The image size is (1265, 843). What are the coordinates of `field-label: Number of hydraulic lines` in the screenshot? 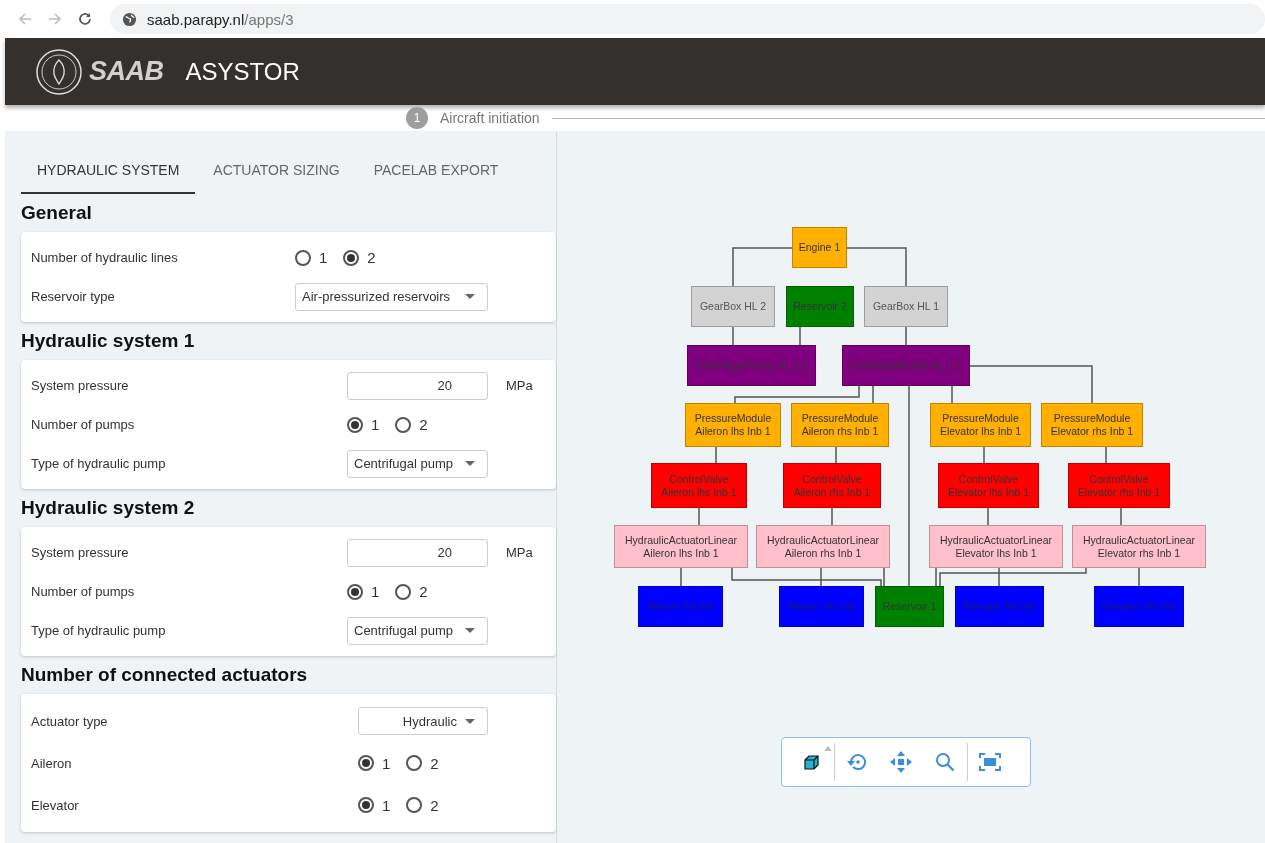 It's located at (105, 257).